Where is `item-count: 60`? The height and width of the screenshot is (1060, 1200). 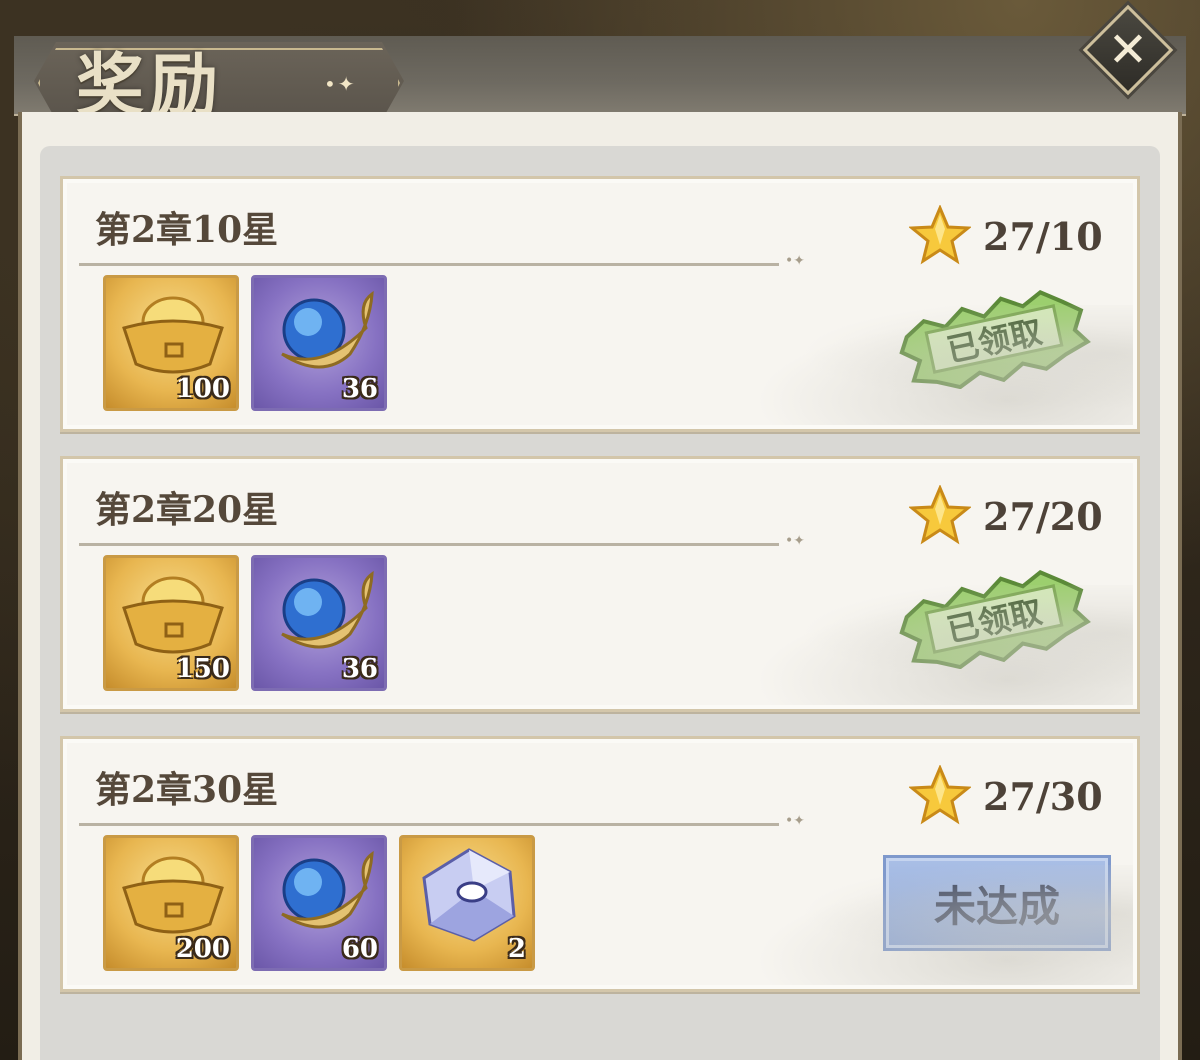
item-count: 60 is located at coordinates (359, 949).